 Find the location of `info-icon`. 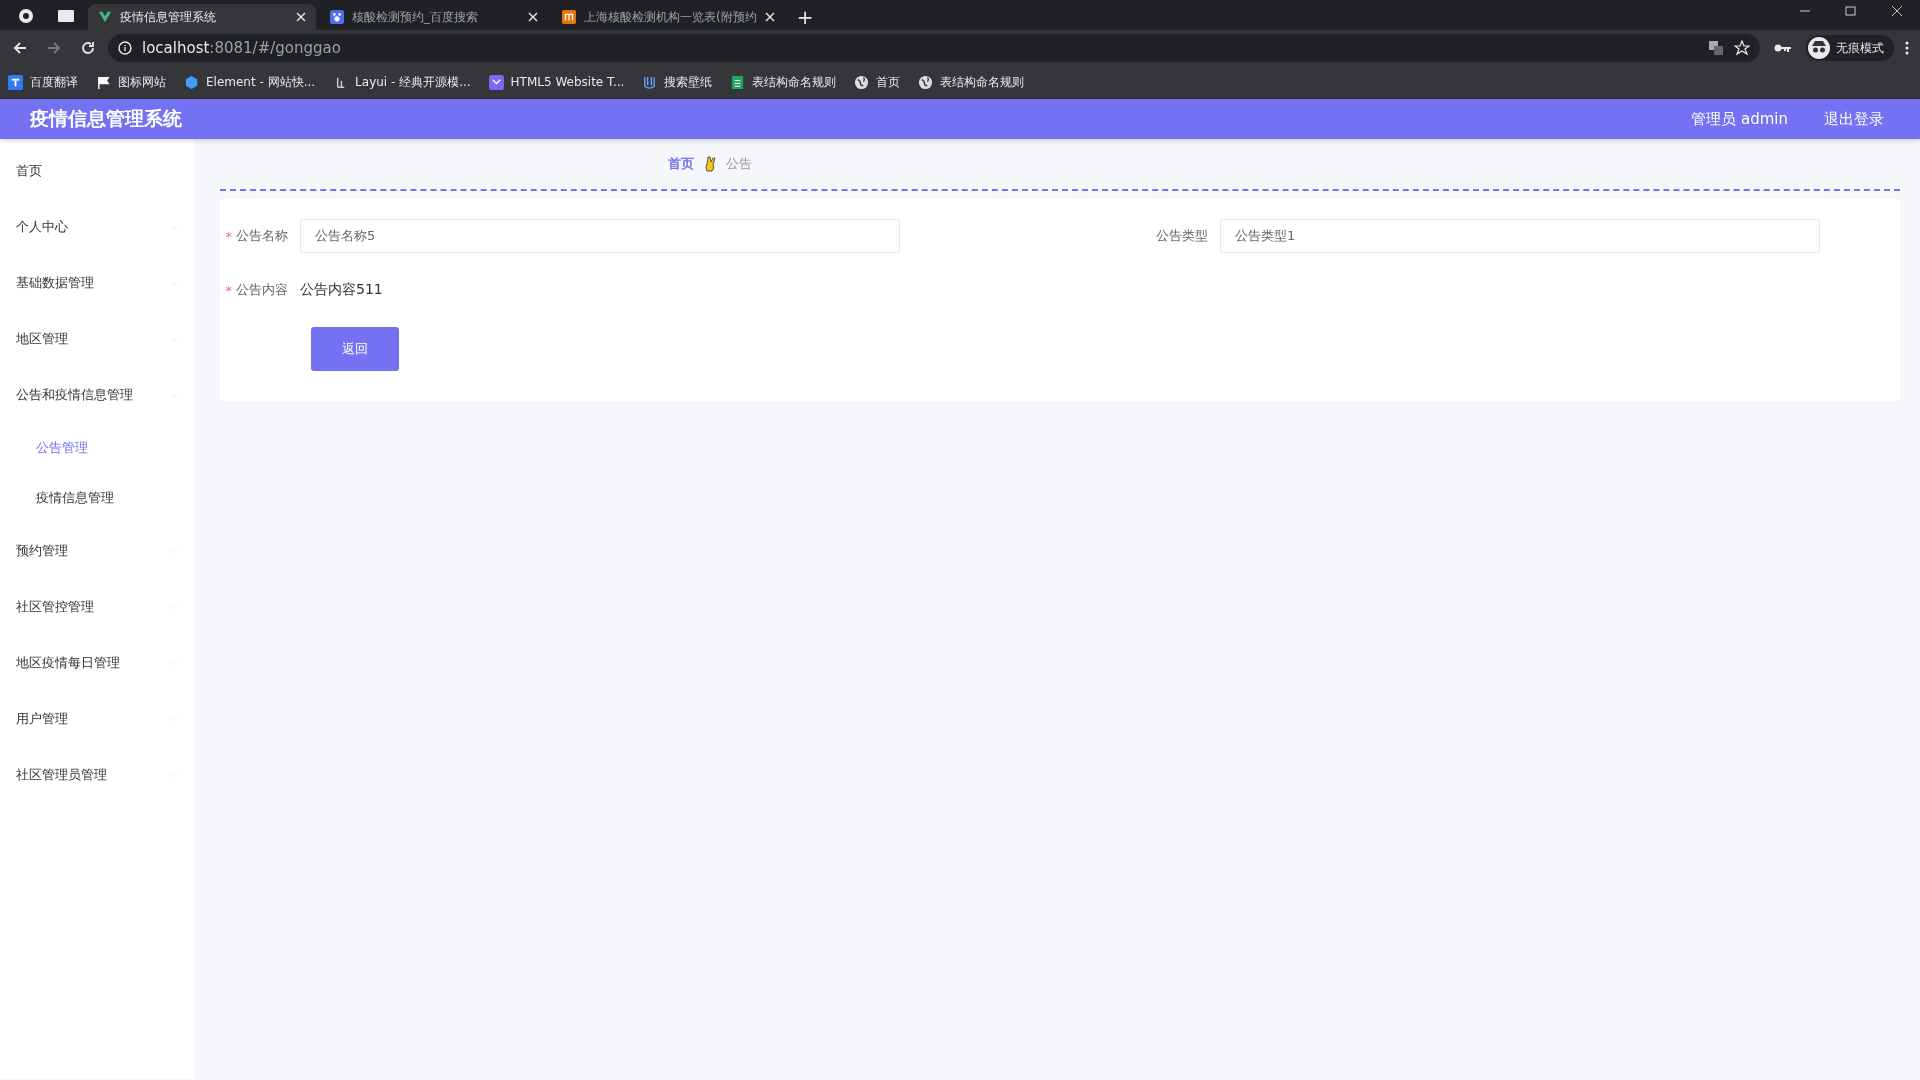

info-icon is located at coordinates (125, 48).